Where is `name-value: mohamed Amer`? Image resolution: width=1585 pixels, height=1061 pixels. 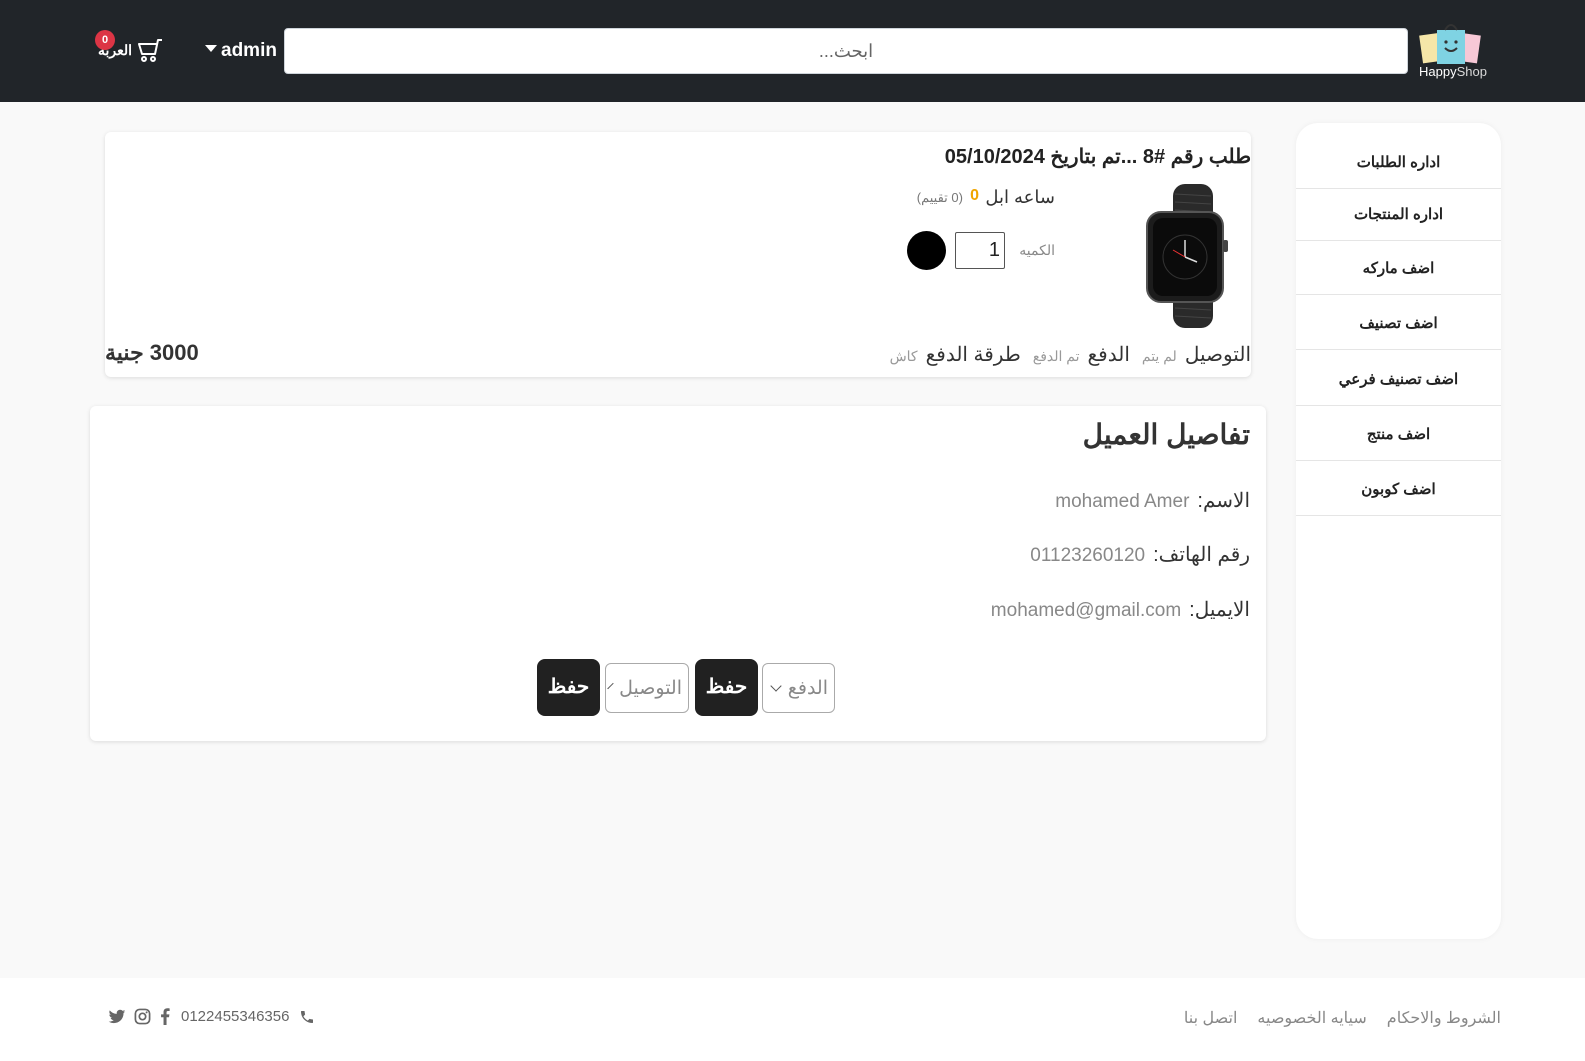 name-value: mohamed Amer is located at coordinates (1122, 501).